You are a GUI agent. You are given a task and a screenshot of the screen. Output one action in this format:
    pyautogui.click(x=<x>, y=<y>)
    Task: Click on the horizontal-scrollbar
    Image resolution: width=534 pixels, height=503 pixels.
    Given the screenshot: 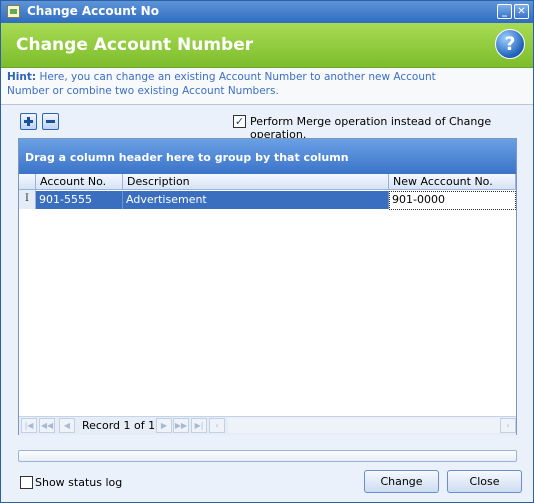 What is the action you would take?
    pyautogui.click(x=364, y=425)
    